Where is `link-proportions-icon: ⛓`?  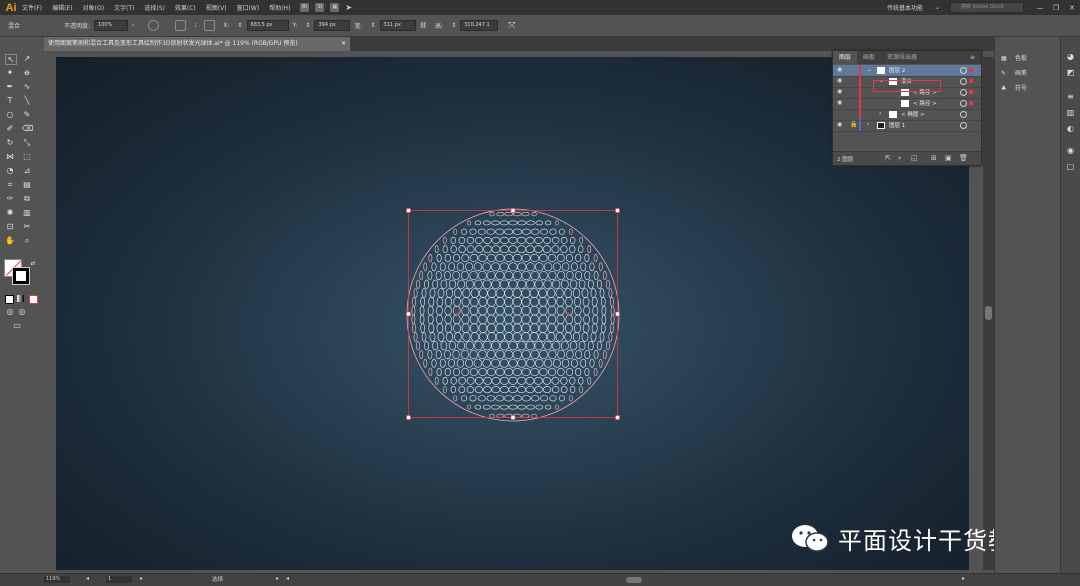 link-proportions-icon: ⛓ is located at coordinates (424, 25).